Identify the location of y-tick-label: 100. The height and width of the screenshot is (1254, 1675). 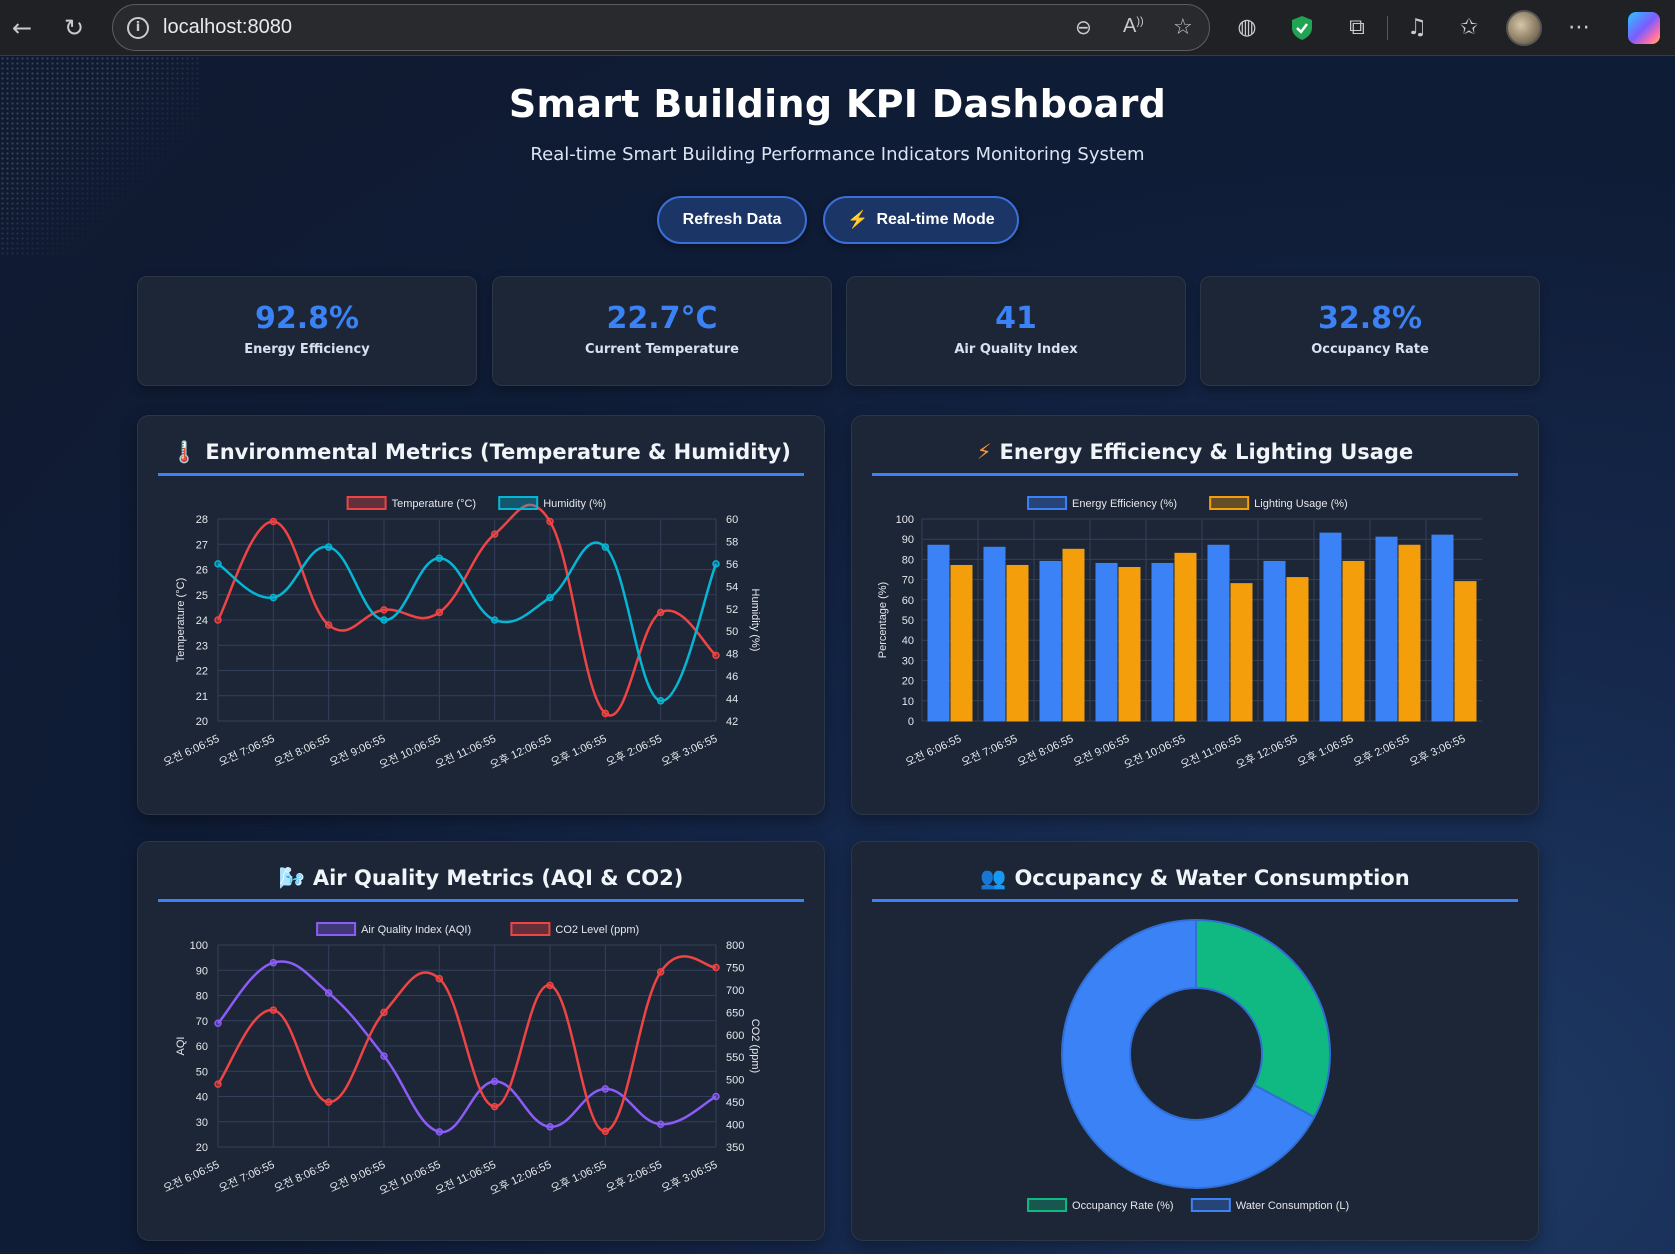
(199, 946).